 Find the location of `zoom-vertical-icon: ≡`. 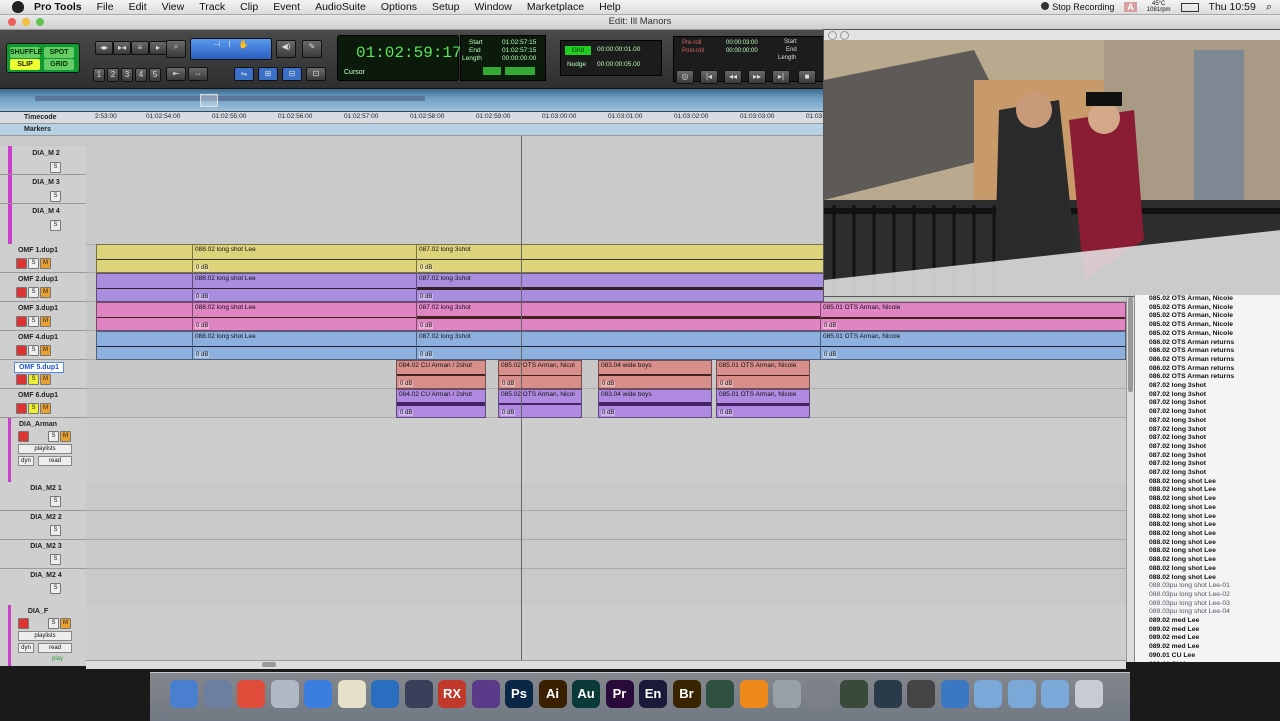

zoom-vertical-icon: ≡ is located at coordinates (140, 48).